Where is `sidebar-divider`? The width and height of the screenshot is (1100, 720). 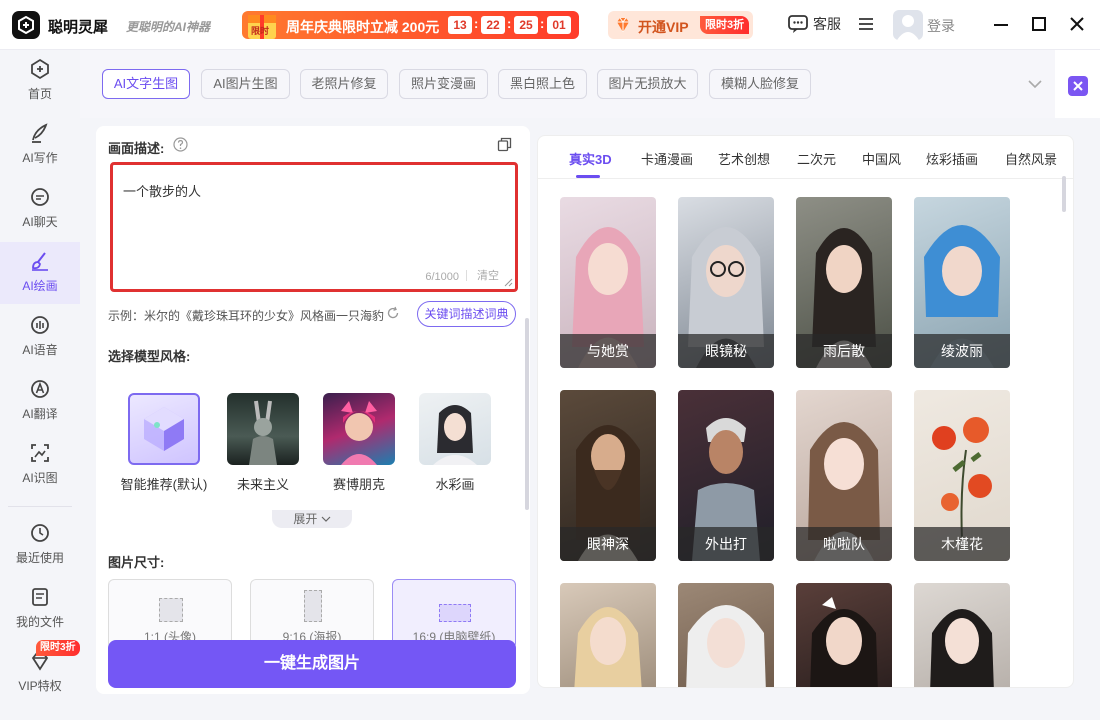 sidebar-divider is located at coordinates (40, 506).